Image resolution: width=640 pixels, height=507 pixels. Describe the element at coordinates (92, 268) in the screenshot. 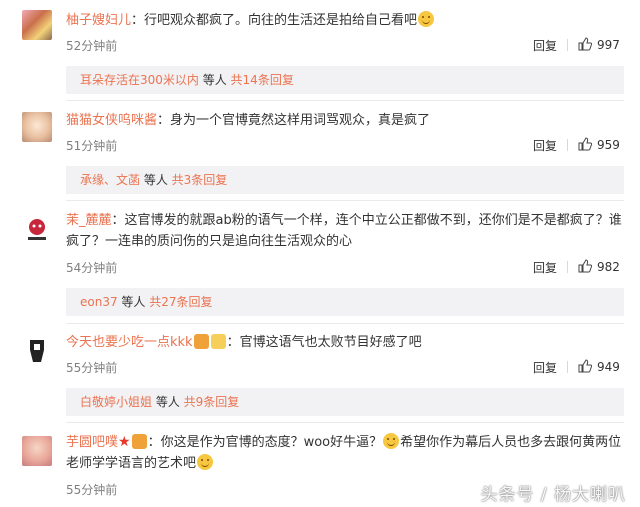

I see `timestamp: 54分钟前` at that location.